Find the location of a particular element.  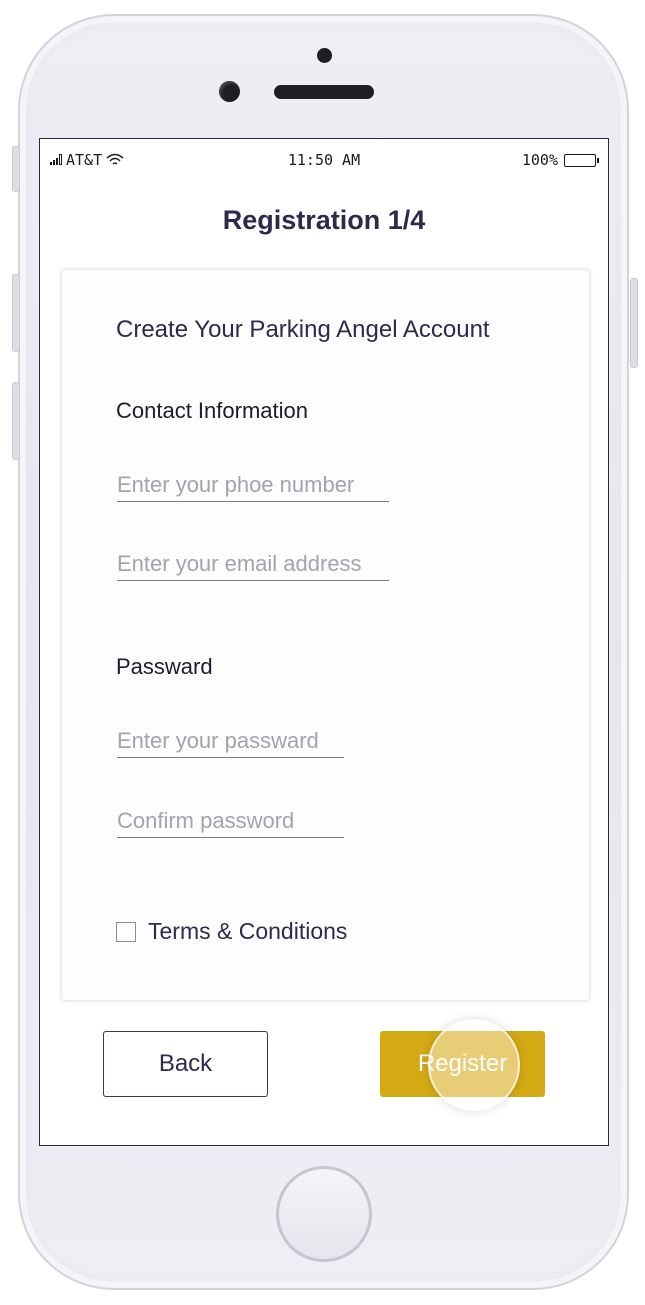

front-camera is located at coordinates (229, 91).